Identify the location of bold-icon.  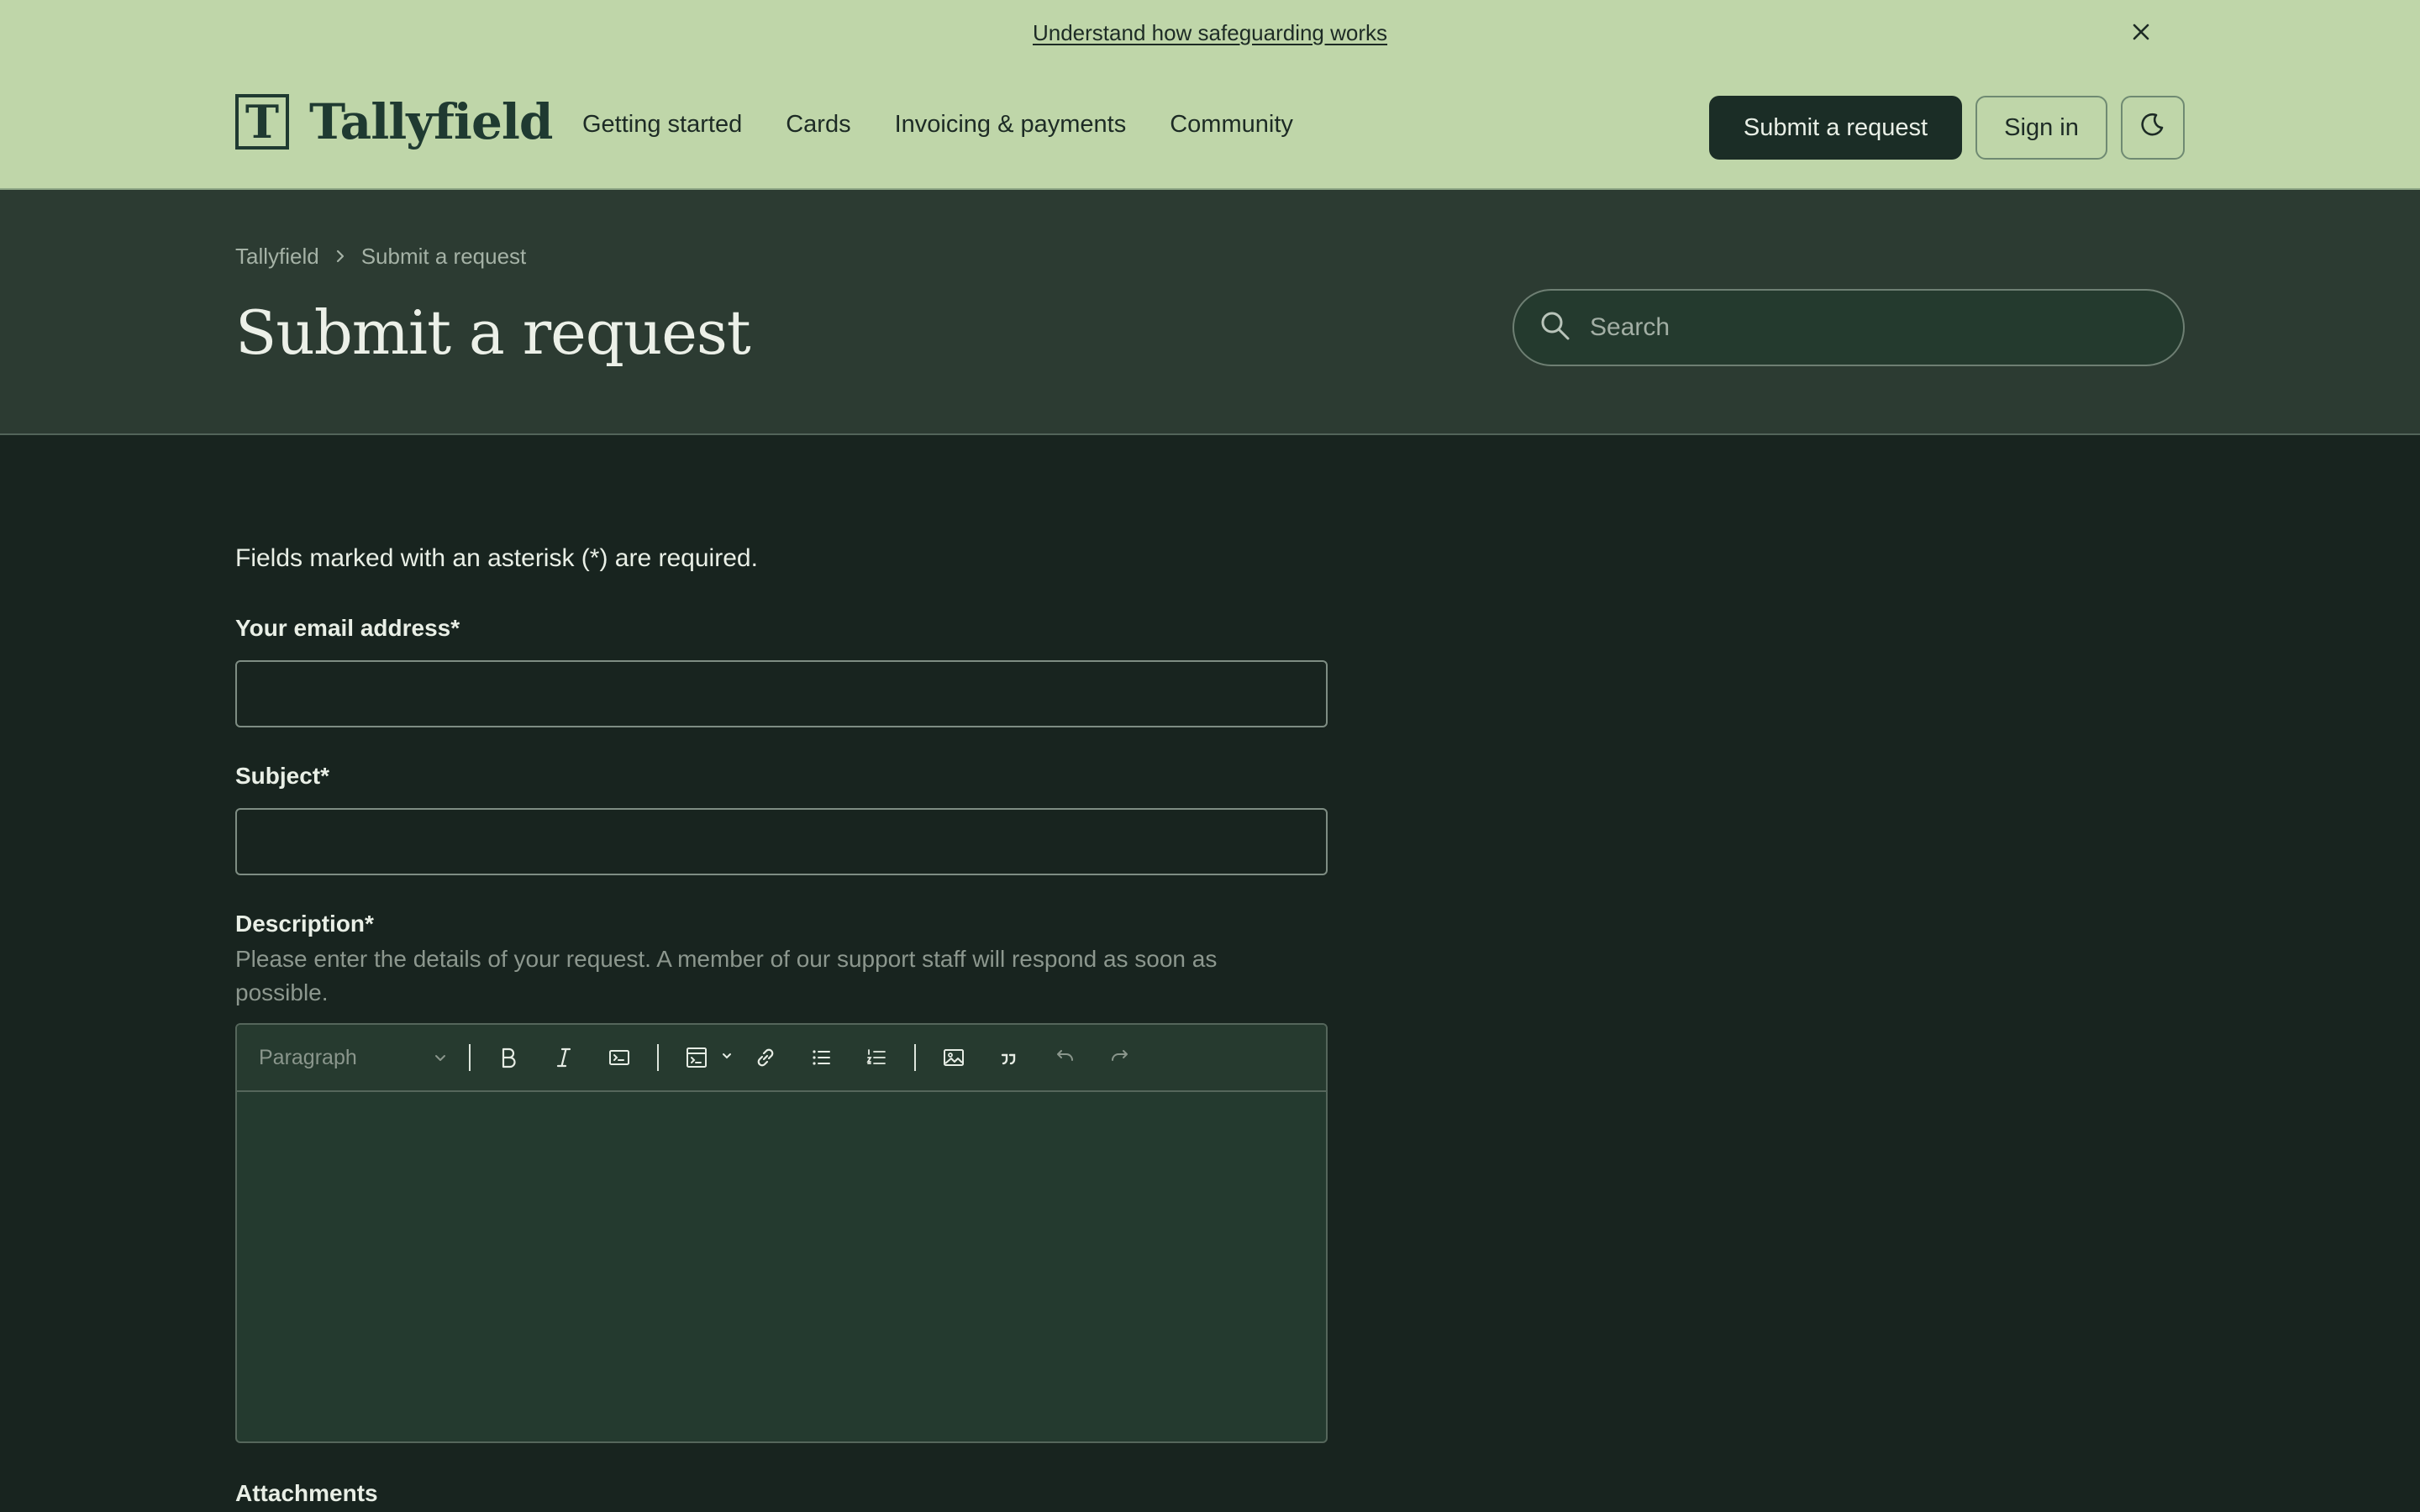
(509, 1057).